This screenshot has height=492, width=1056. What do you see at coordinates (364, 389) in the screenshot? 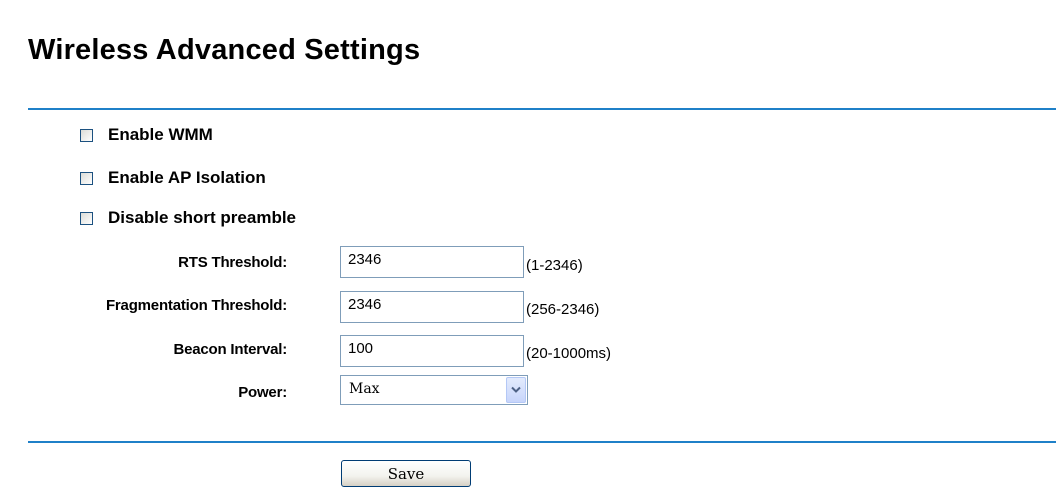
I see `power-select-value: Max` at bounding box center [364, 389].